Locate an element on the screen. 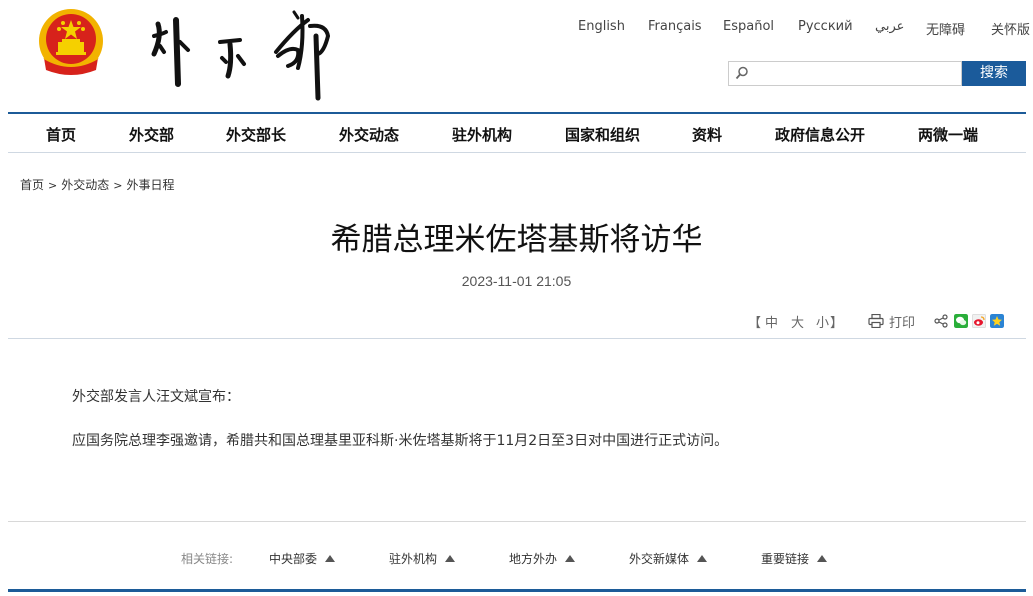 This screenshot has width=1033, height=596. related-link-important-links: 重要链接 is located at coordinates (794, 558).